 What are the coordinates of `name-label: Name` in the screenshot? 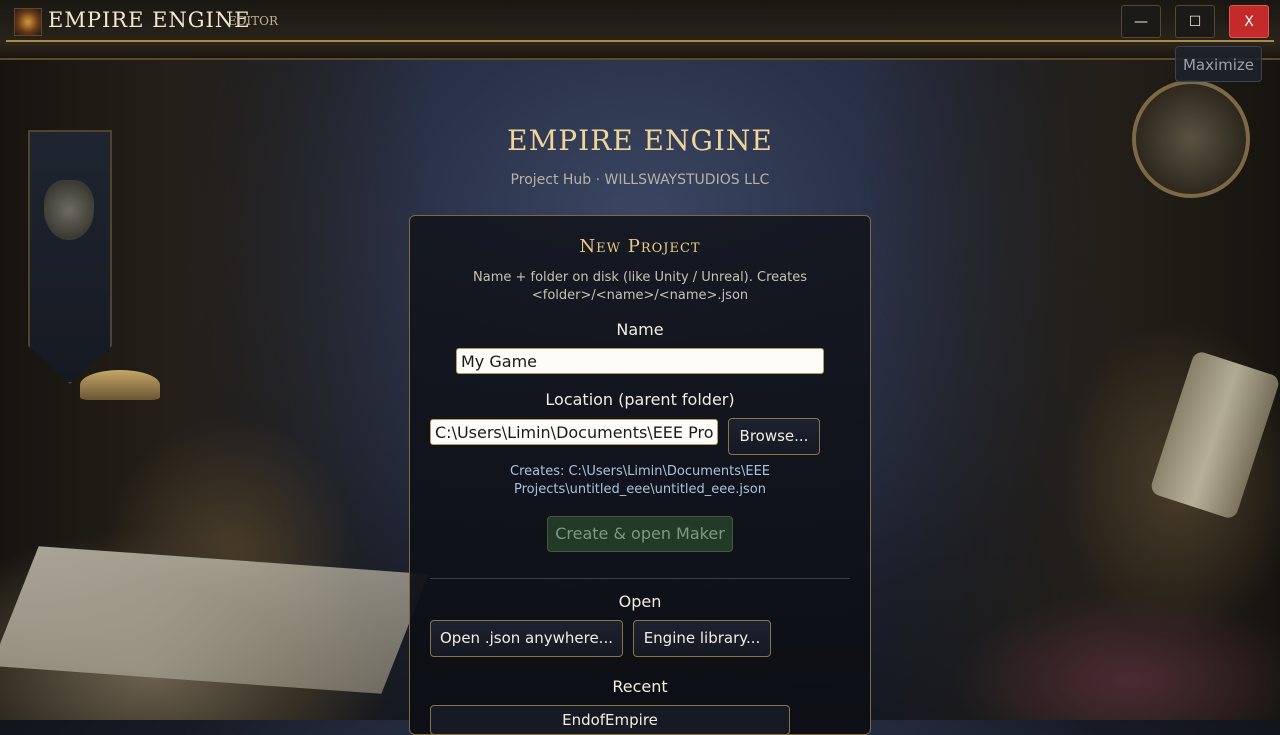 It's located at (640, 329).